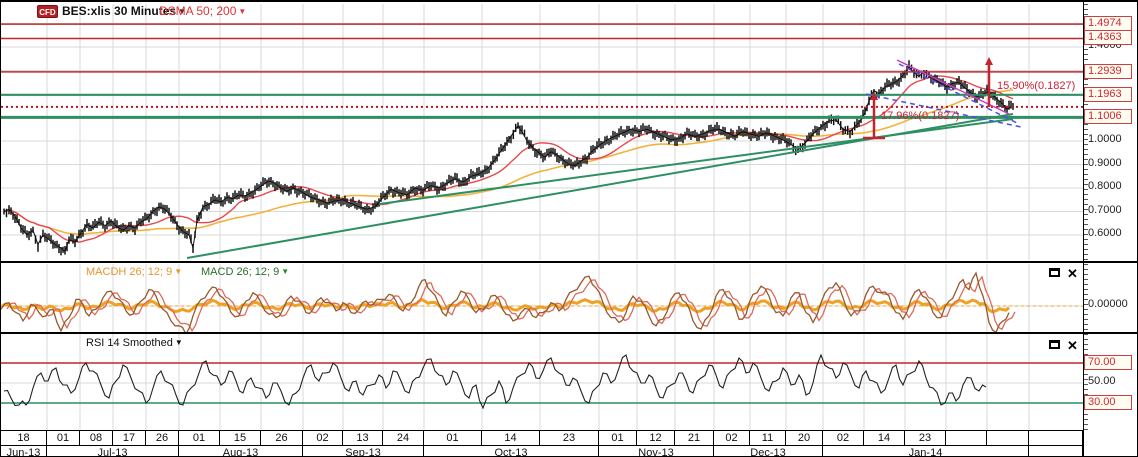 The image size is (1138, 457). I want to click on day-tick: 17, so click(129, 438).